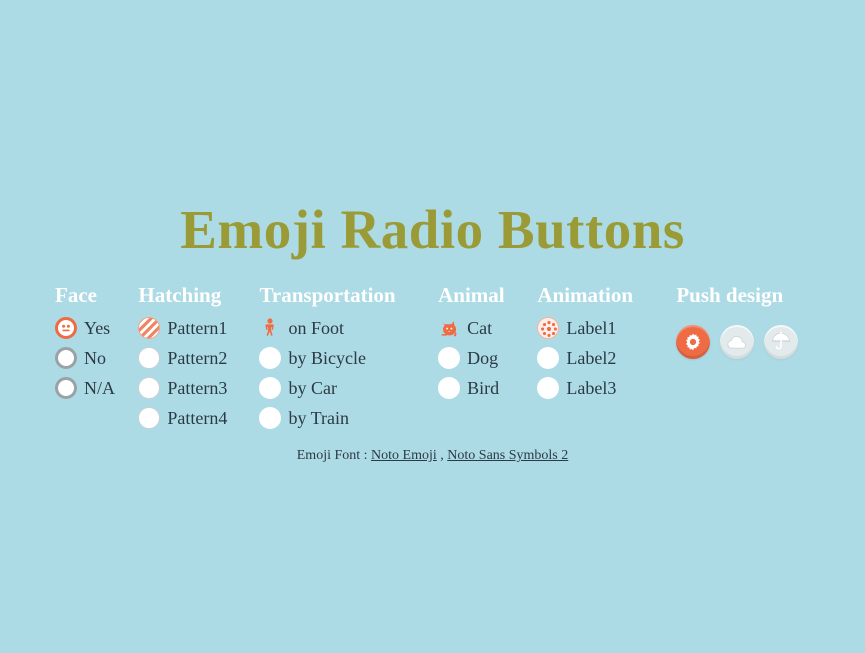 Image resolution: width=865 pixels, height=653 pixels. I want to click on radio-label-transportation-on-foot: on Foot, so click(316, 328).